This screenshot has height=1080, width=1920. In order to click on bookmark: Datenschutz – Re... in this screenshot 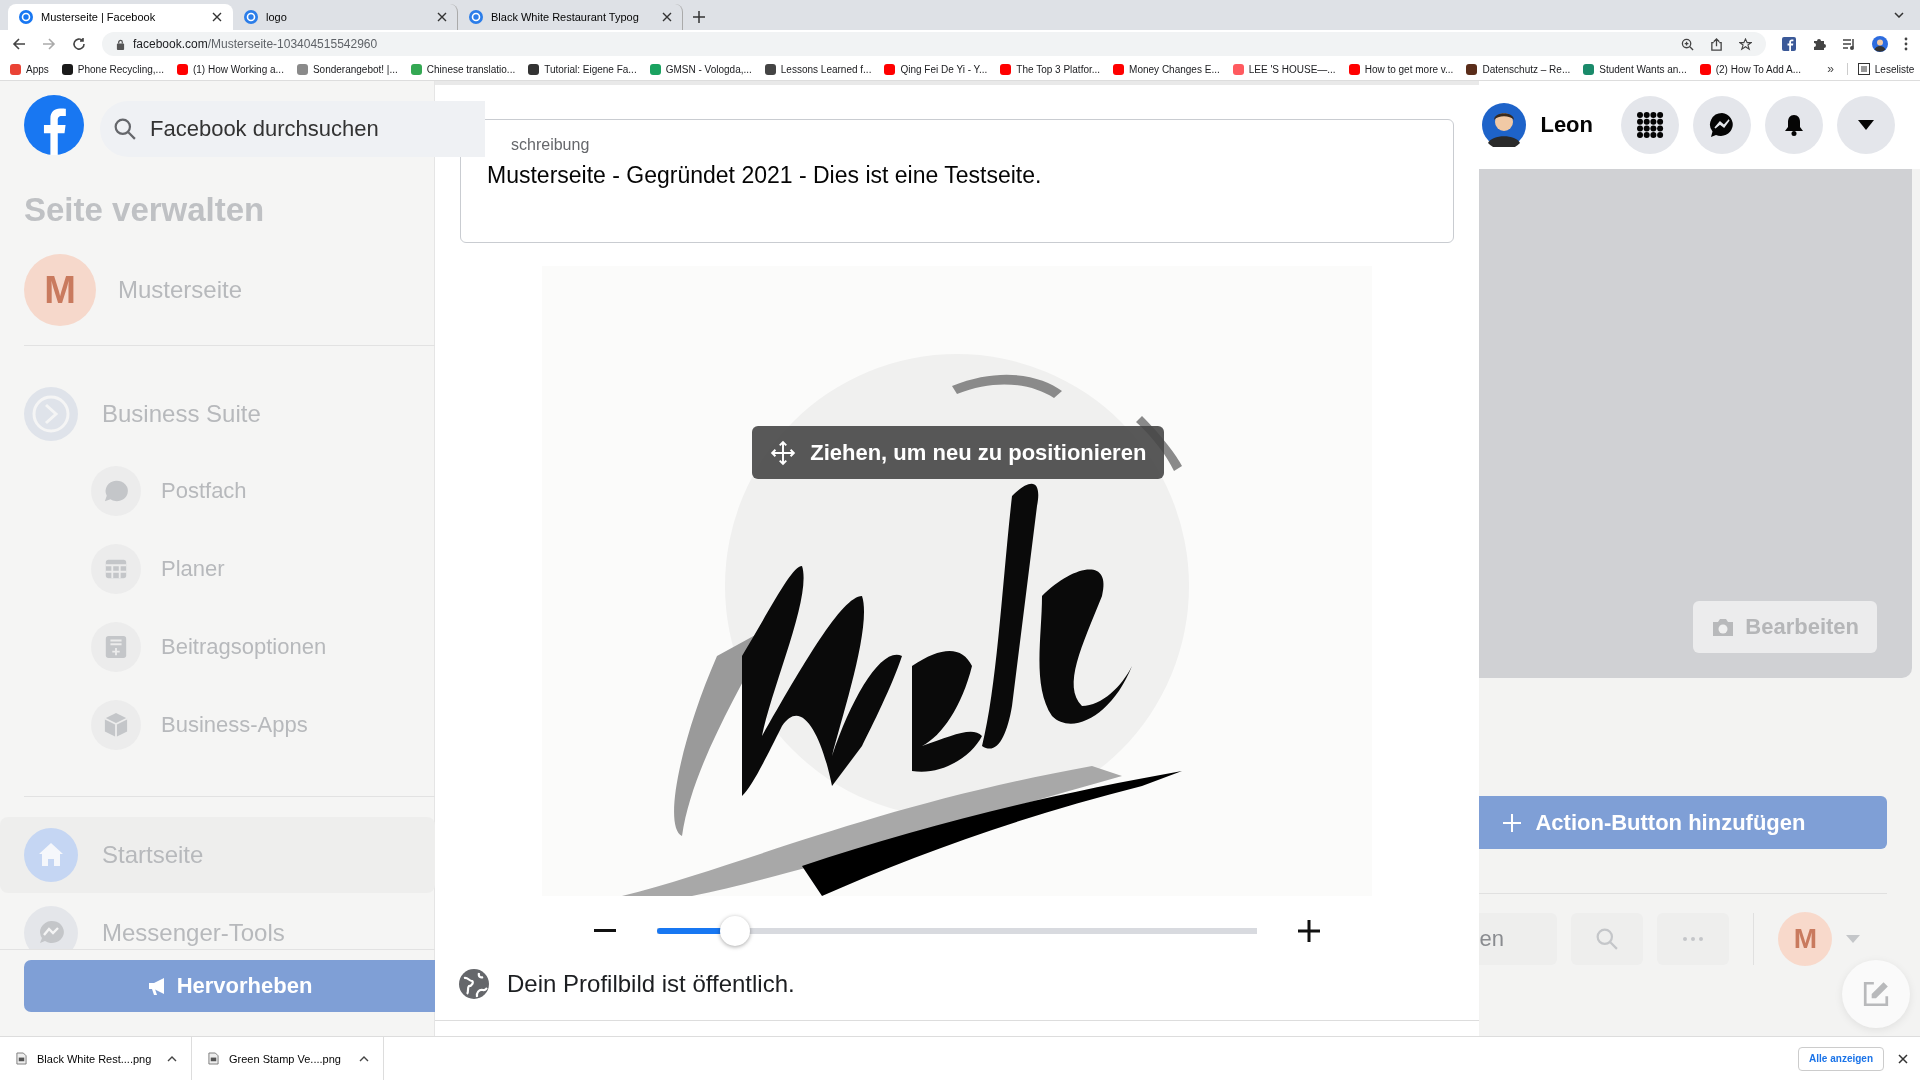, I will do `click(1518, 69)`.